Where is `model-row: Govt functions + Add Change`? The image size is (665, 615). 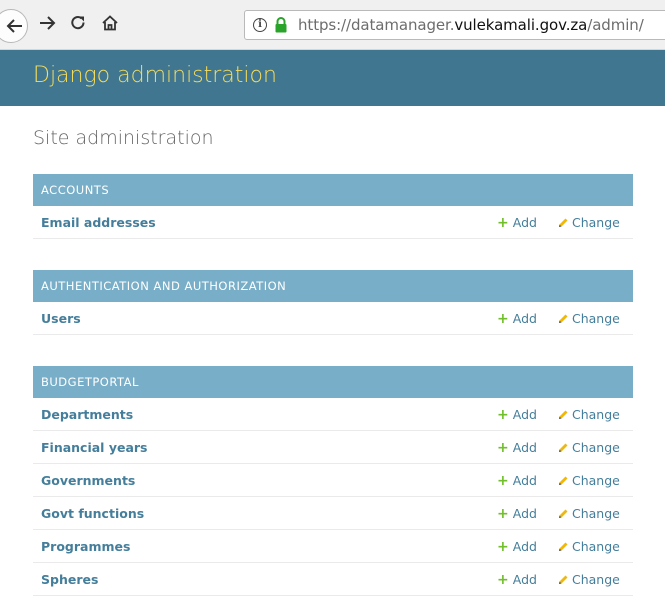
model-row: Govt functions + Add Change is located at coordinates (333, 513).